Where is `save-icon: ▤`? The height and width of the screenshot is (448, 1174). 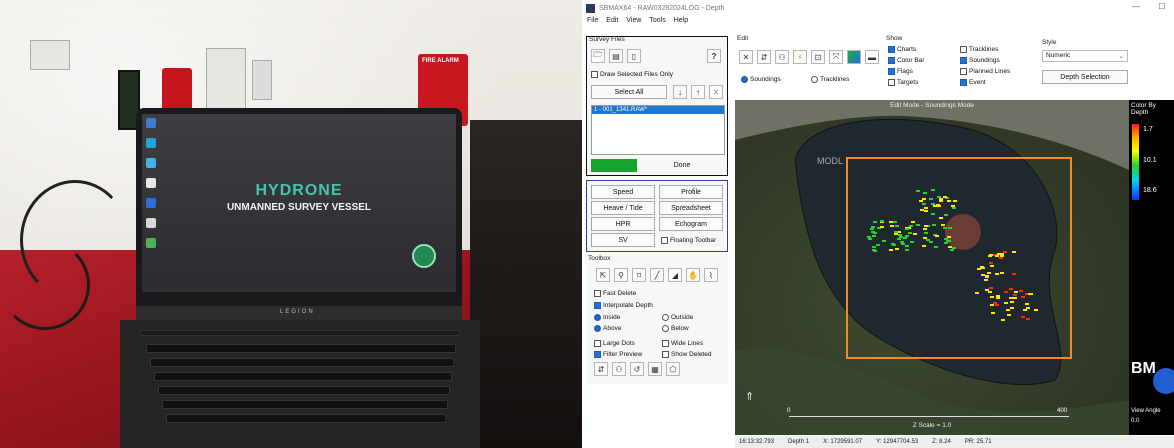 save-icon: ▤ is located at coordinates (616, 56).